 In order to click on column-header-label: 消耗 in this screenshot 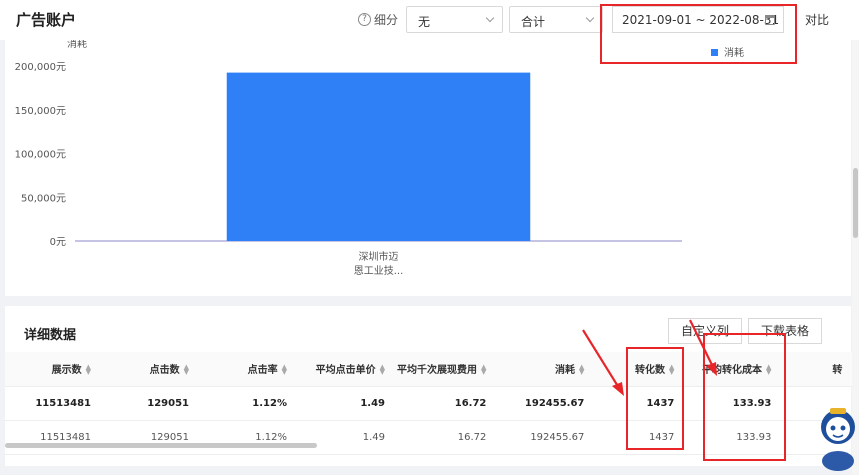, I will do `click(565, 371)`.